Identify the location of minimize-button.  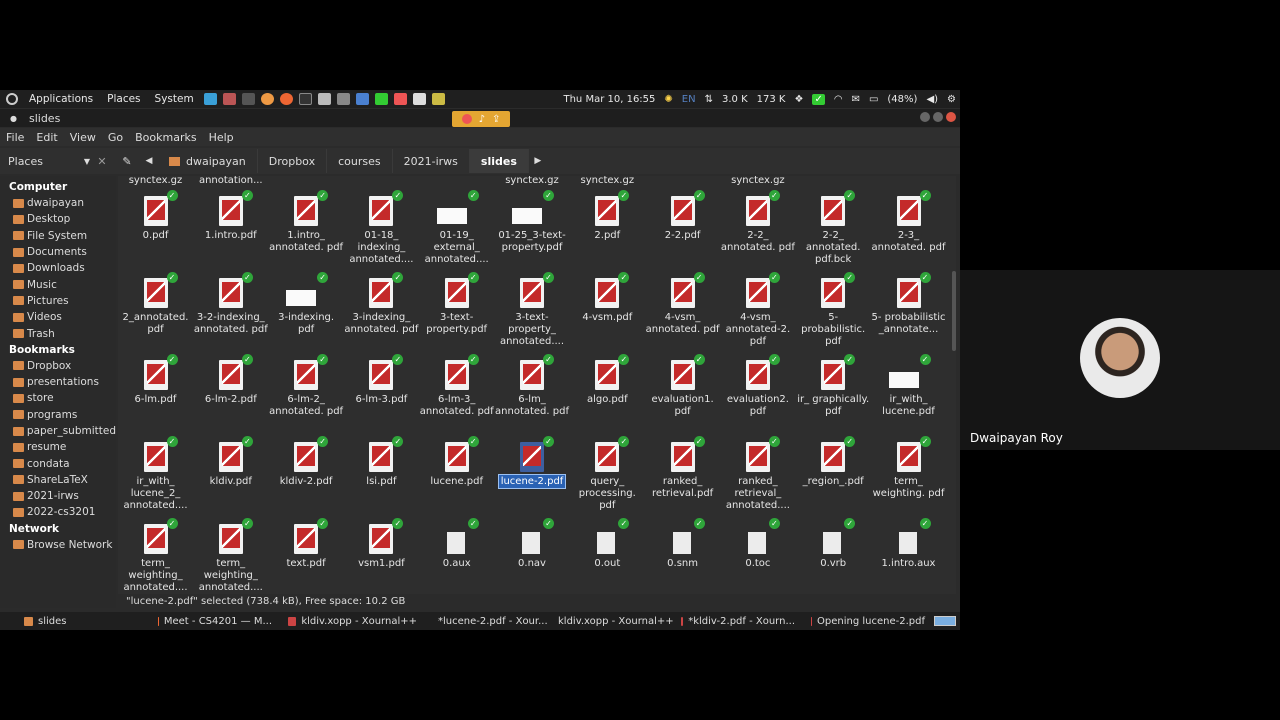
(925, 117).